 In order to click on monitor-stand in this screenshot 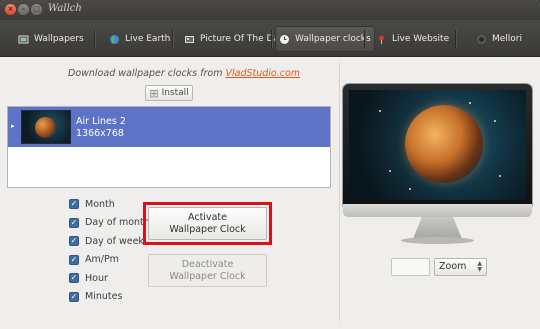, I will do `click(437, 228)`.